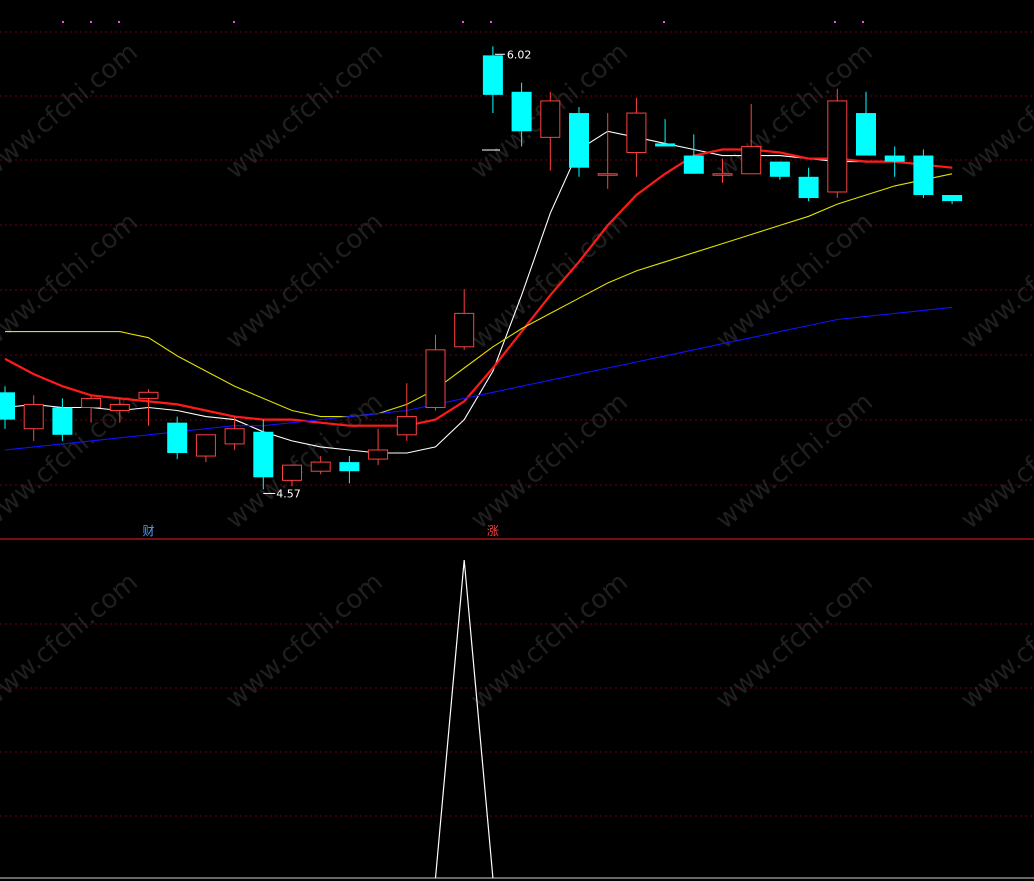 The width and height of the screenshot is (1034, 881). I want to click on signal-marker-label: 涨, so click(493, 530).